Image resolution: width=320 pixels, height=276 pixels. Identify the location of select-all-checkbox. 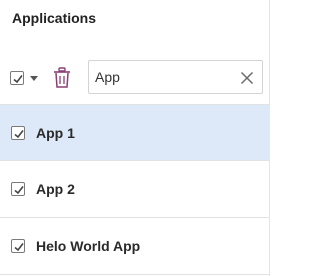
(17, 78).